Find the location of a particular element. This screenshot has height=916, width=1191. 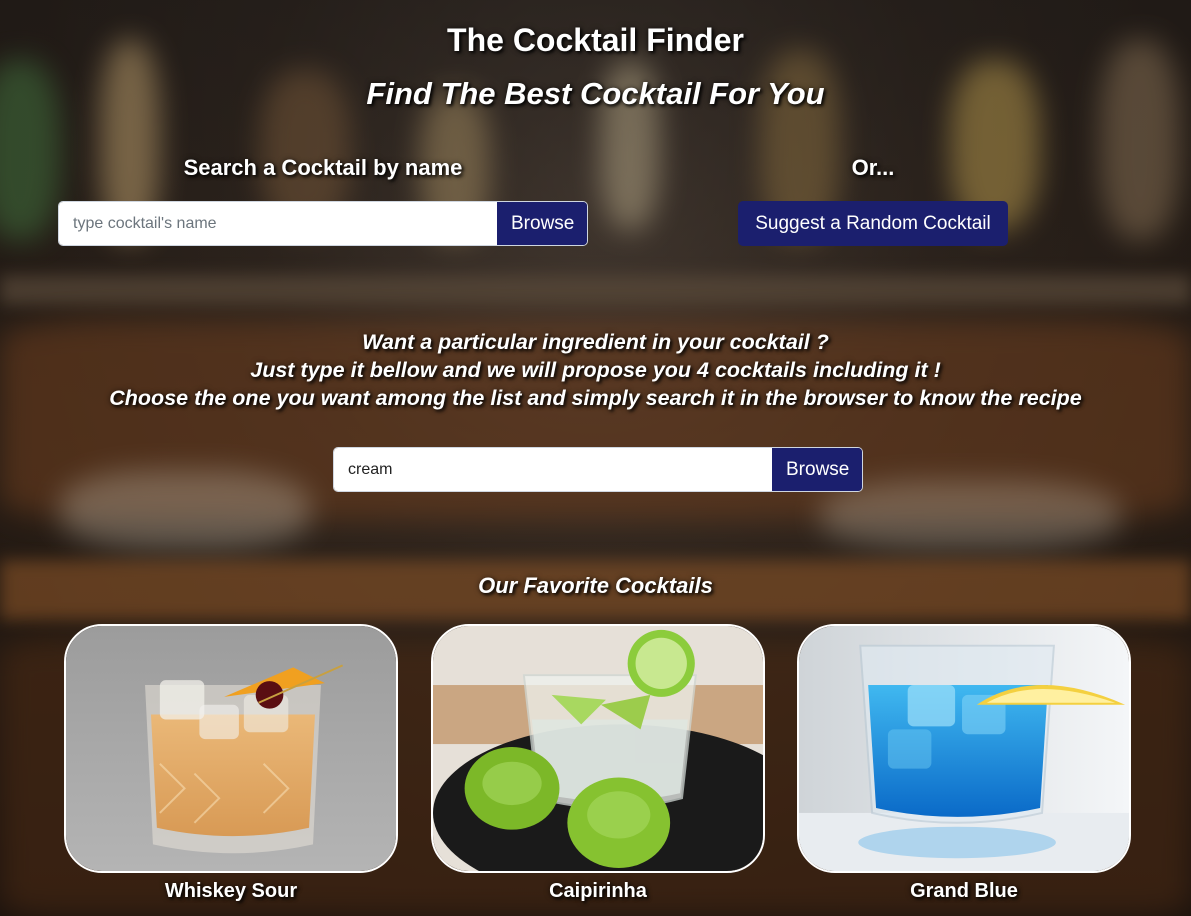

name-search-label: Search a Cocktail by name is located at coordinates (323, 167).